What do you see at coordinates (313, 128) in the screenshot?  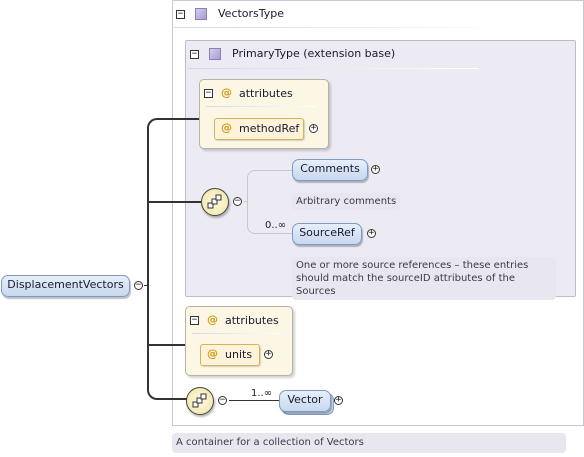 I see `method-ref-expand-toggle: +` at bounding box center [313, 128].